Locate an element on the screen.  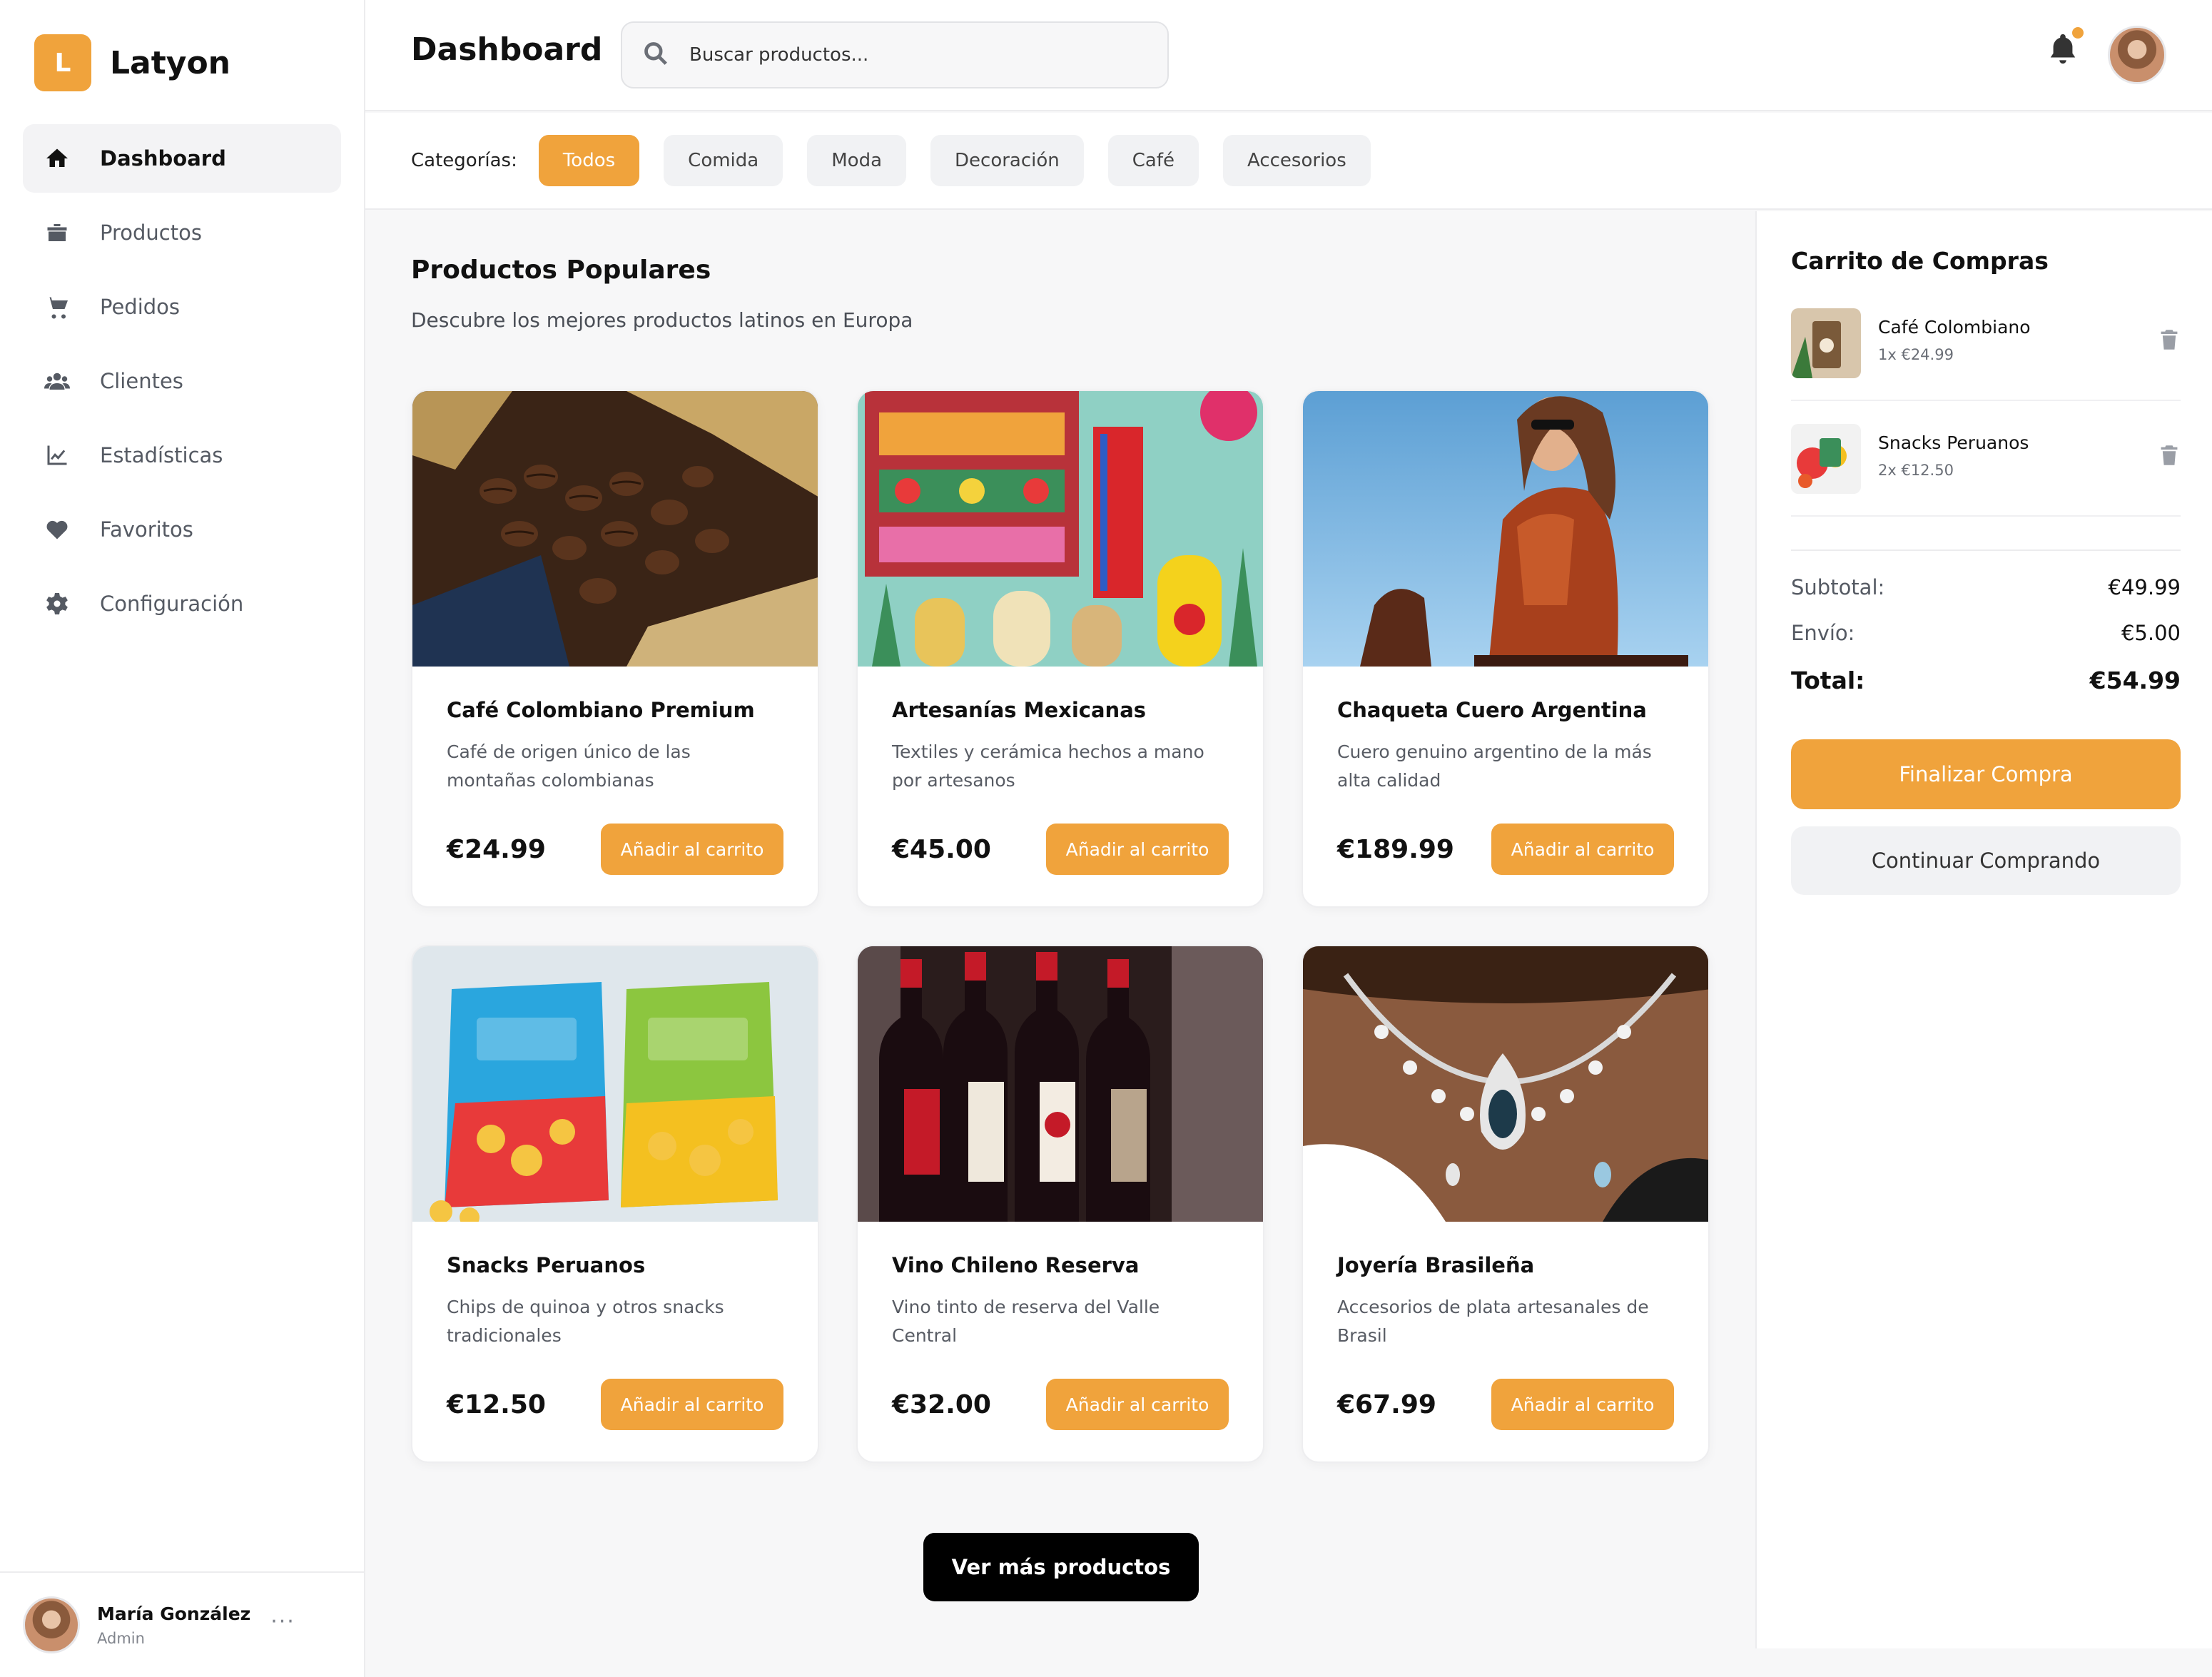
search-icon is located at coordinates (655, 55).